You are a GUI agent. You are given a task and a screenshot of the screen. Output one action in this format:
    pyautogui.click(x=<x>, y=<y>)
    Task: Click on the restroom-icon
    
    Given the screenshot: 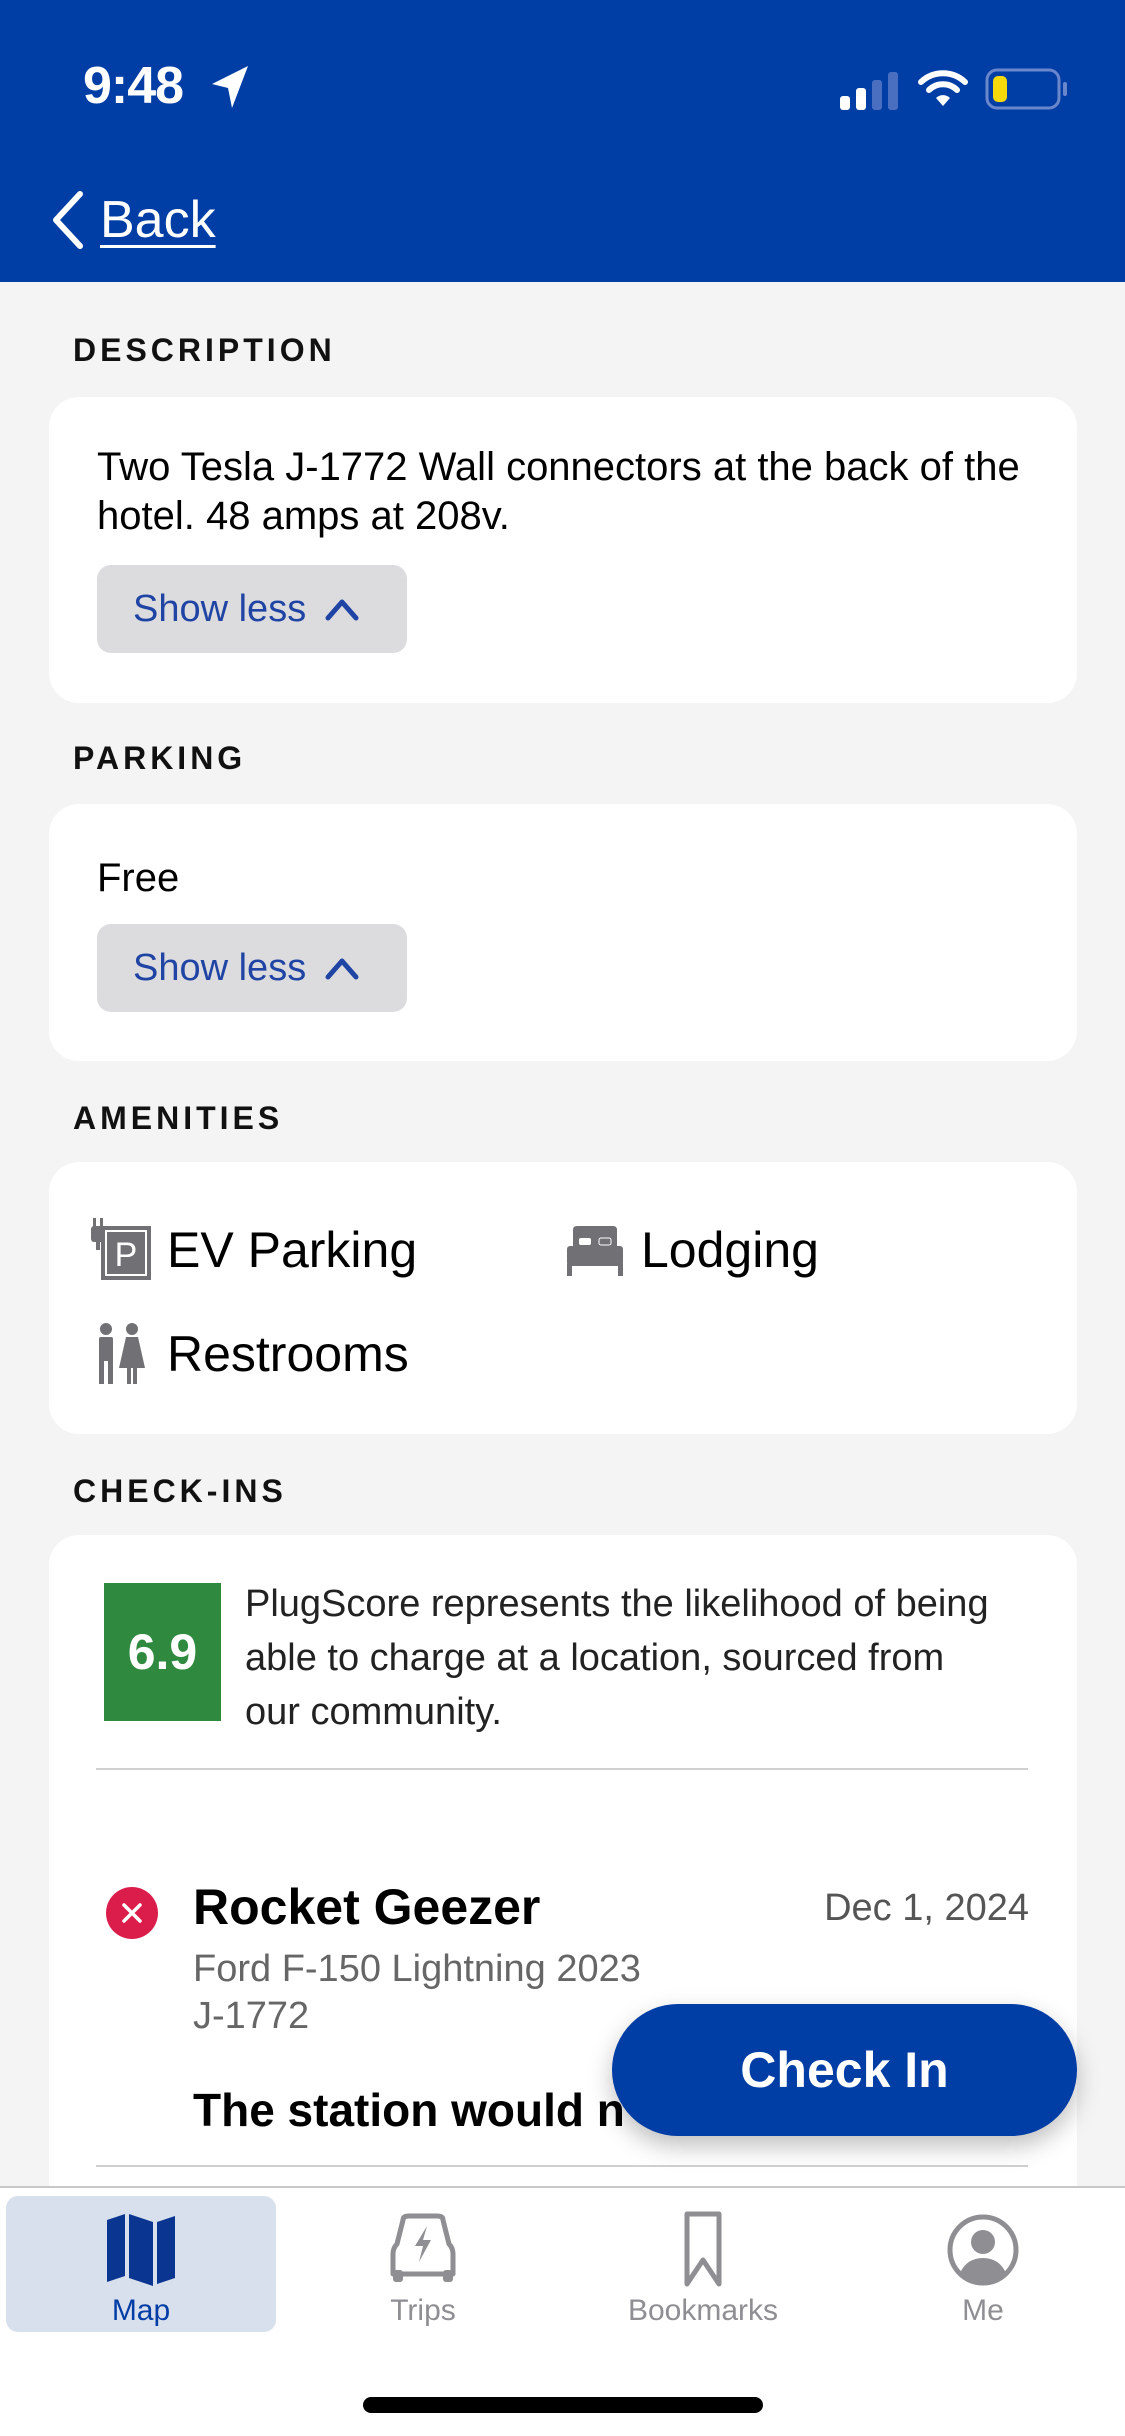 What is the action you would take?
    pyautogui.click(x=122, y=1353)
    